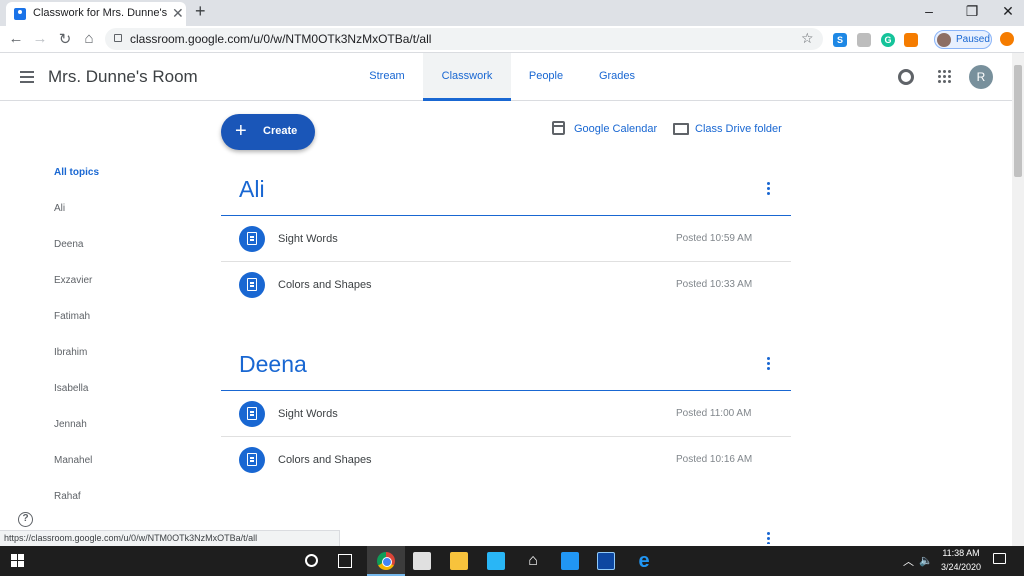 This screenshot has width=1024, height=576. What do you see at coordinates (908, 561) in the screenshot?
I see `tray-chevron-up-icon: ︿` at bounding box center [908, 561].